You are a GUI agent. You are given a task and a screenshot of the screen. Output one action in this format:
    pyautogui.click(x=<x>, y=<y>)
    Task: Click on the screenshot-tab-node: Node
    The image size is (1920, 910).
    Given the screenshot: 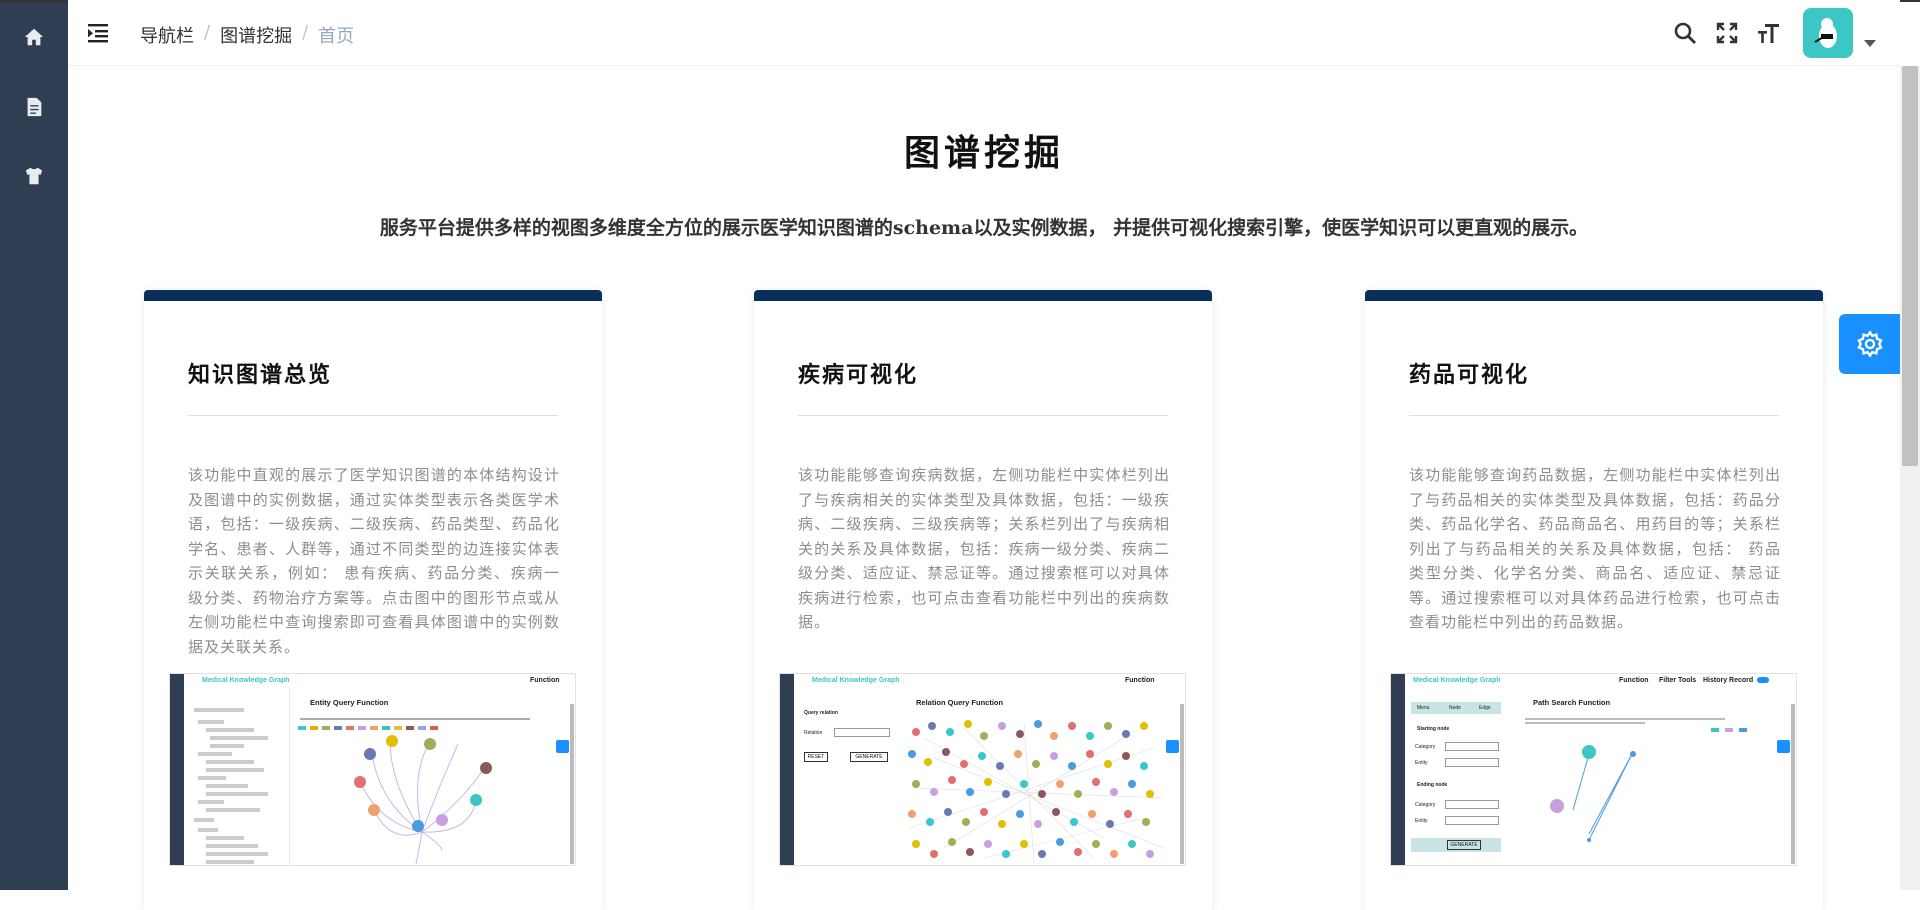 What is the action you would take?
    pyautogui.click(x=1455, y=708)
    